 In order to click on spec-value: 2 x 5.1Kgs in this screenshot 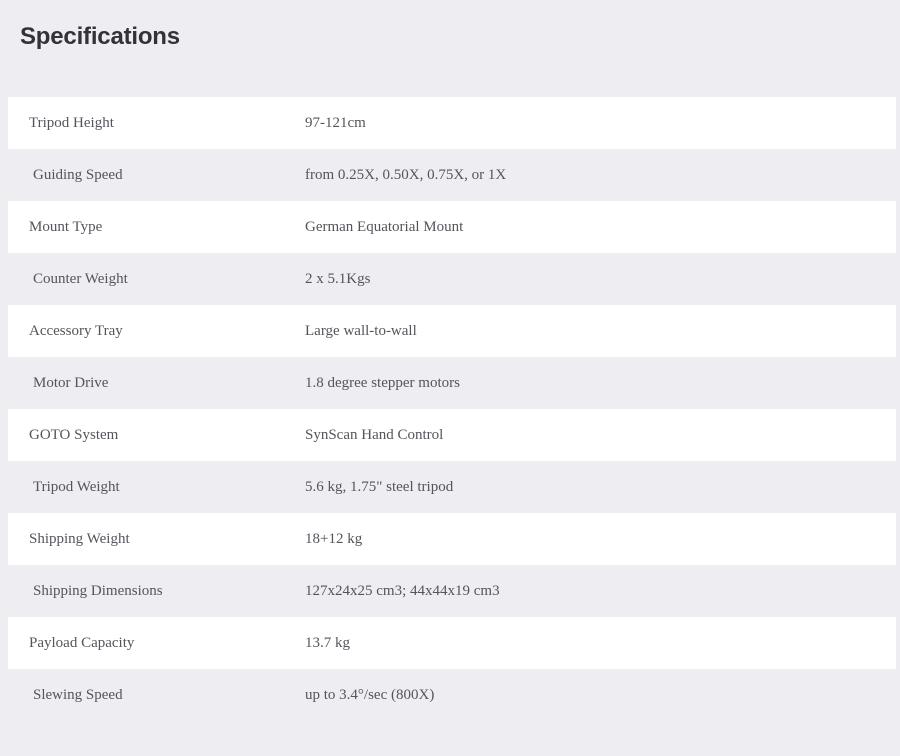, I will do `click(338, 279)`.